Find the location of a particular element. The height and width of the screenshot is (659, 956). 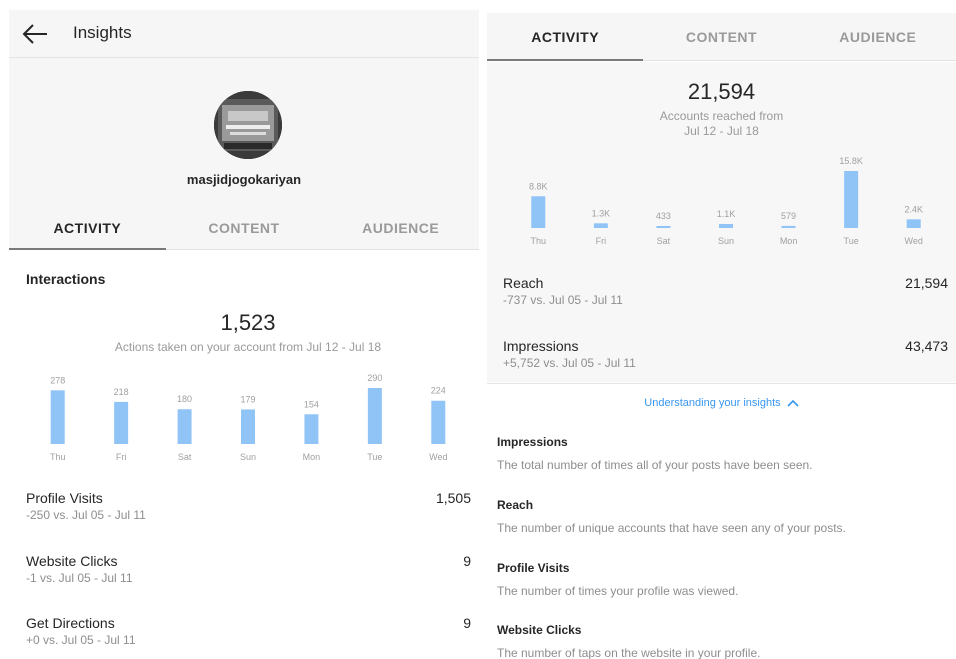

bar-value-label: 180 is located at coordinates (184, 399).